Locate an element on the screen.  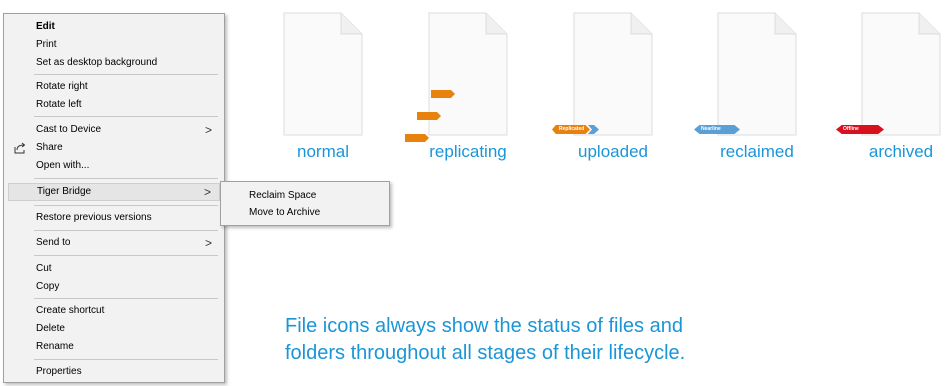
menu-item-label: Send to is located at coordinates (53, 242).